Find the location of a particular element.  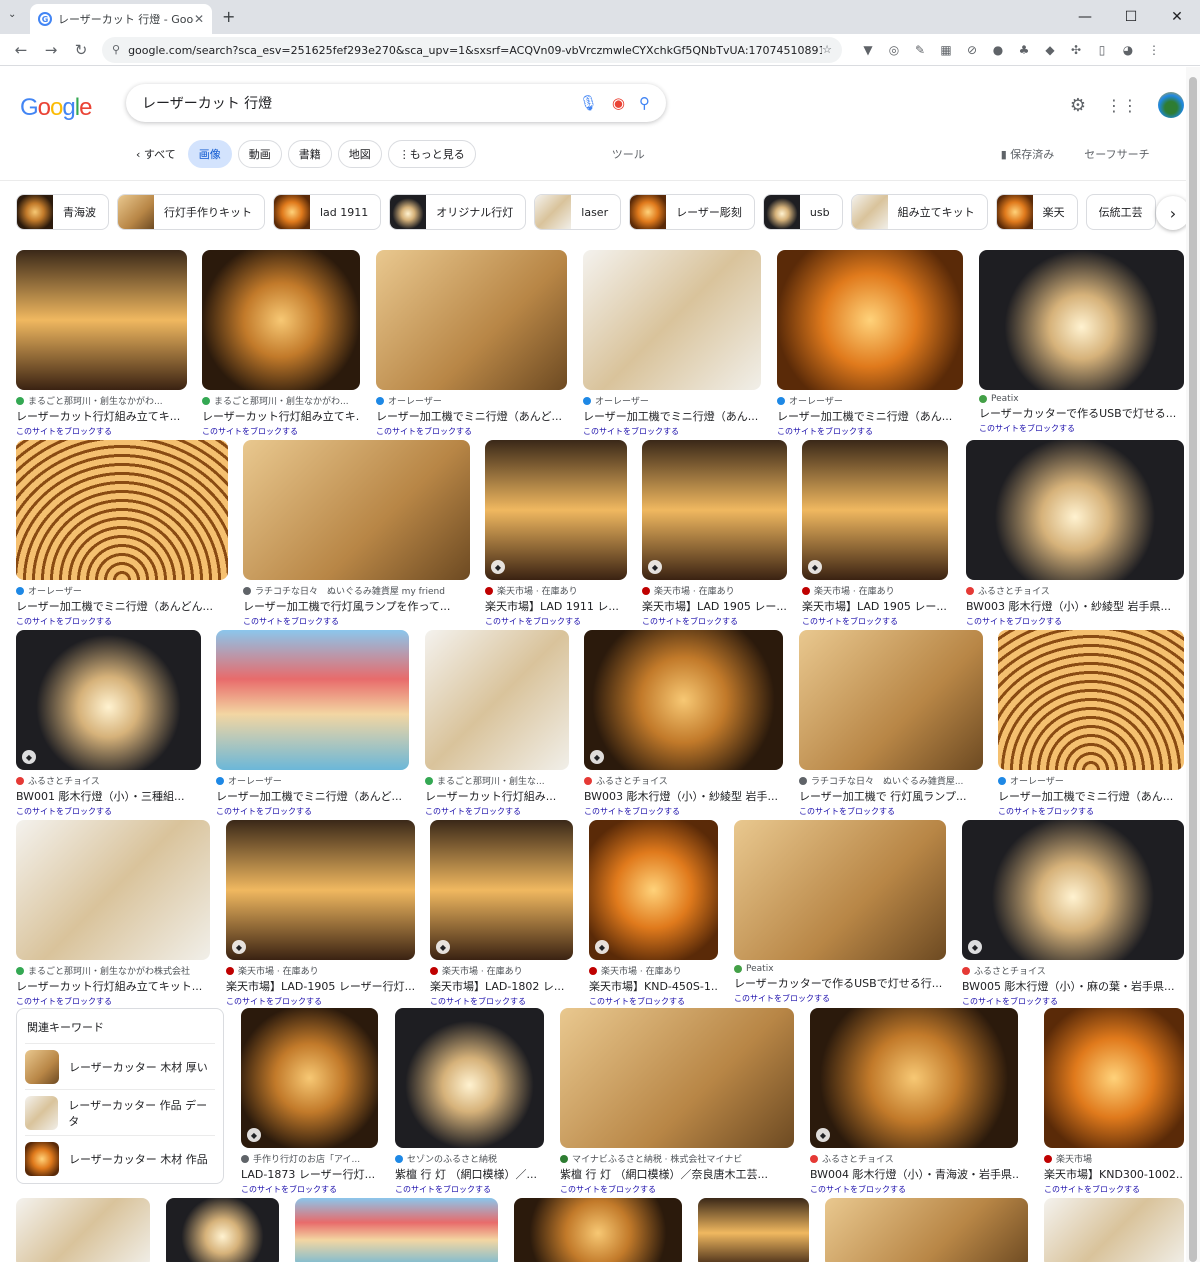

tab-search-icon: ⌄ is located at coordinates (12, 14).